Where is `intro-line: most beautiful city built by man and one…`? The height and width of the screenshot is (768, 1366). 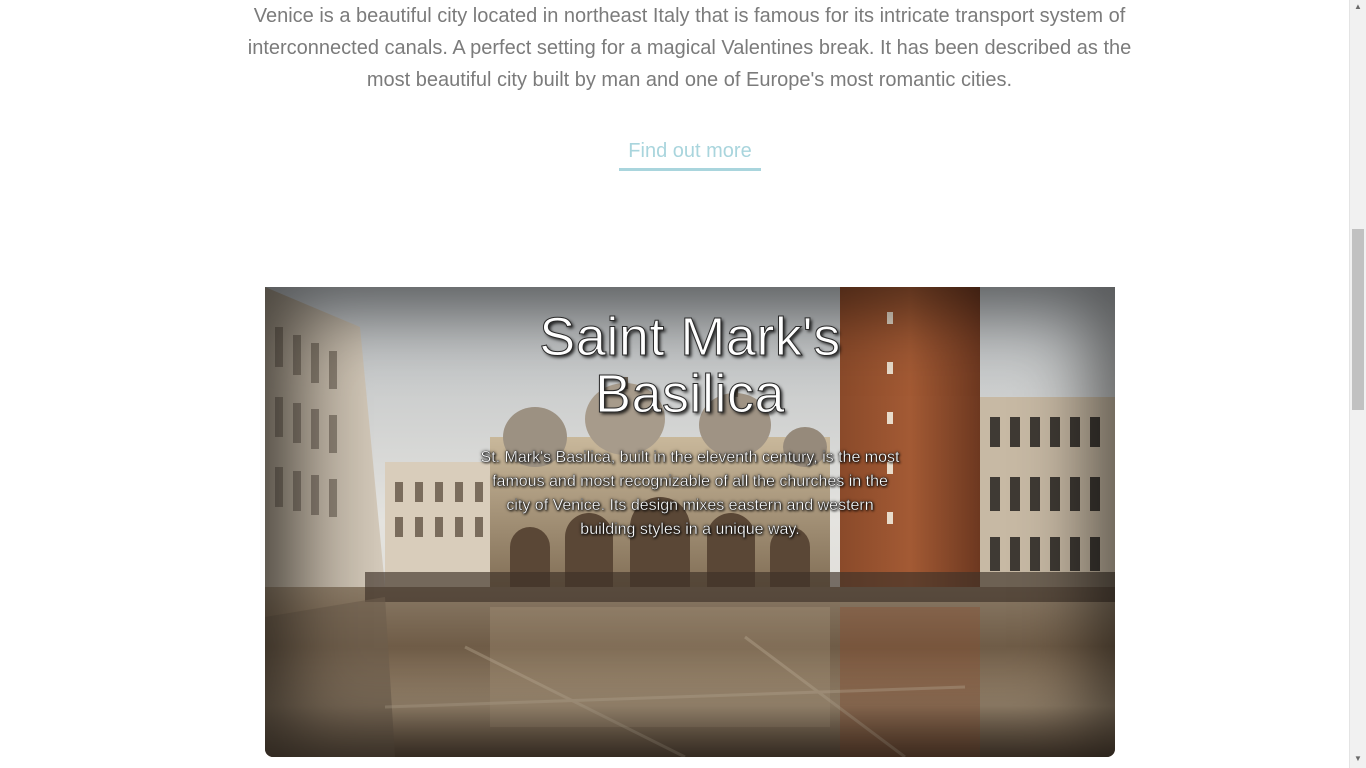
intro-line: most beautiful city built by man and one… is located at coordinates (689, 80).